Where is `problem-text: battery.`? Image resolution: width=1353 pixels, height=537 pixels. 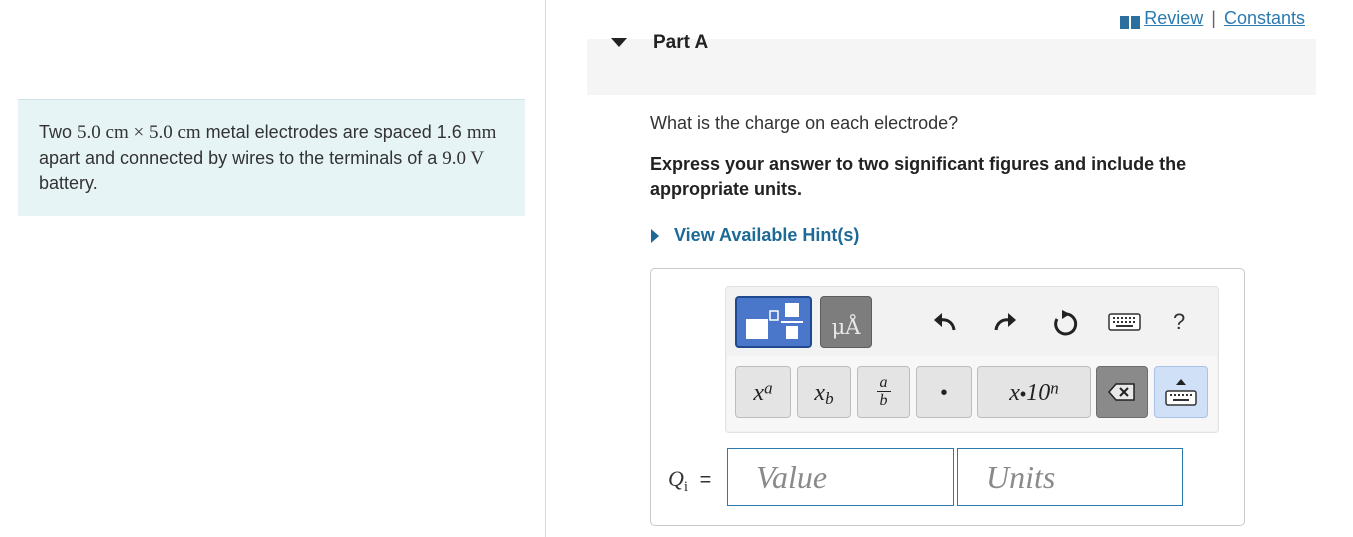
problem-text: battery. is located at coordinates (68, 183).